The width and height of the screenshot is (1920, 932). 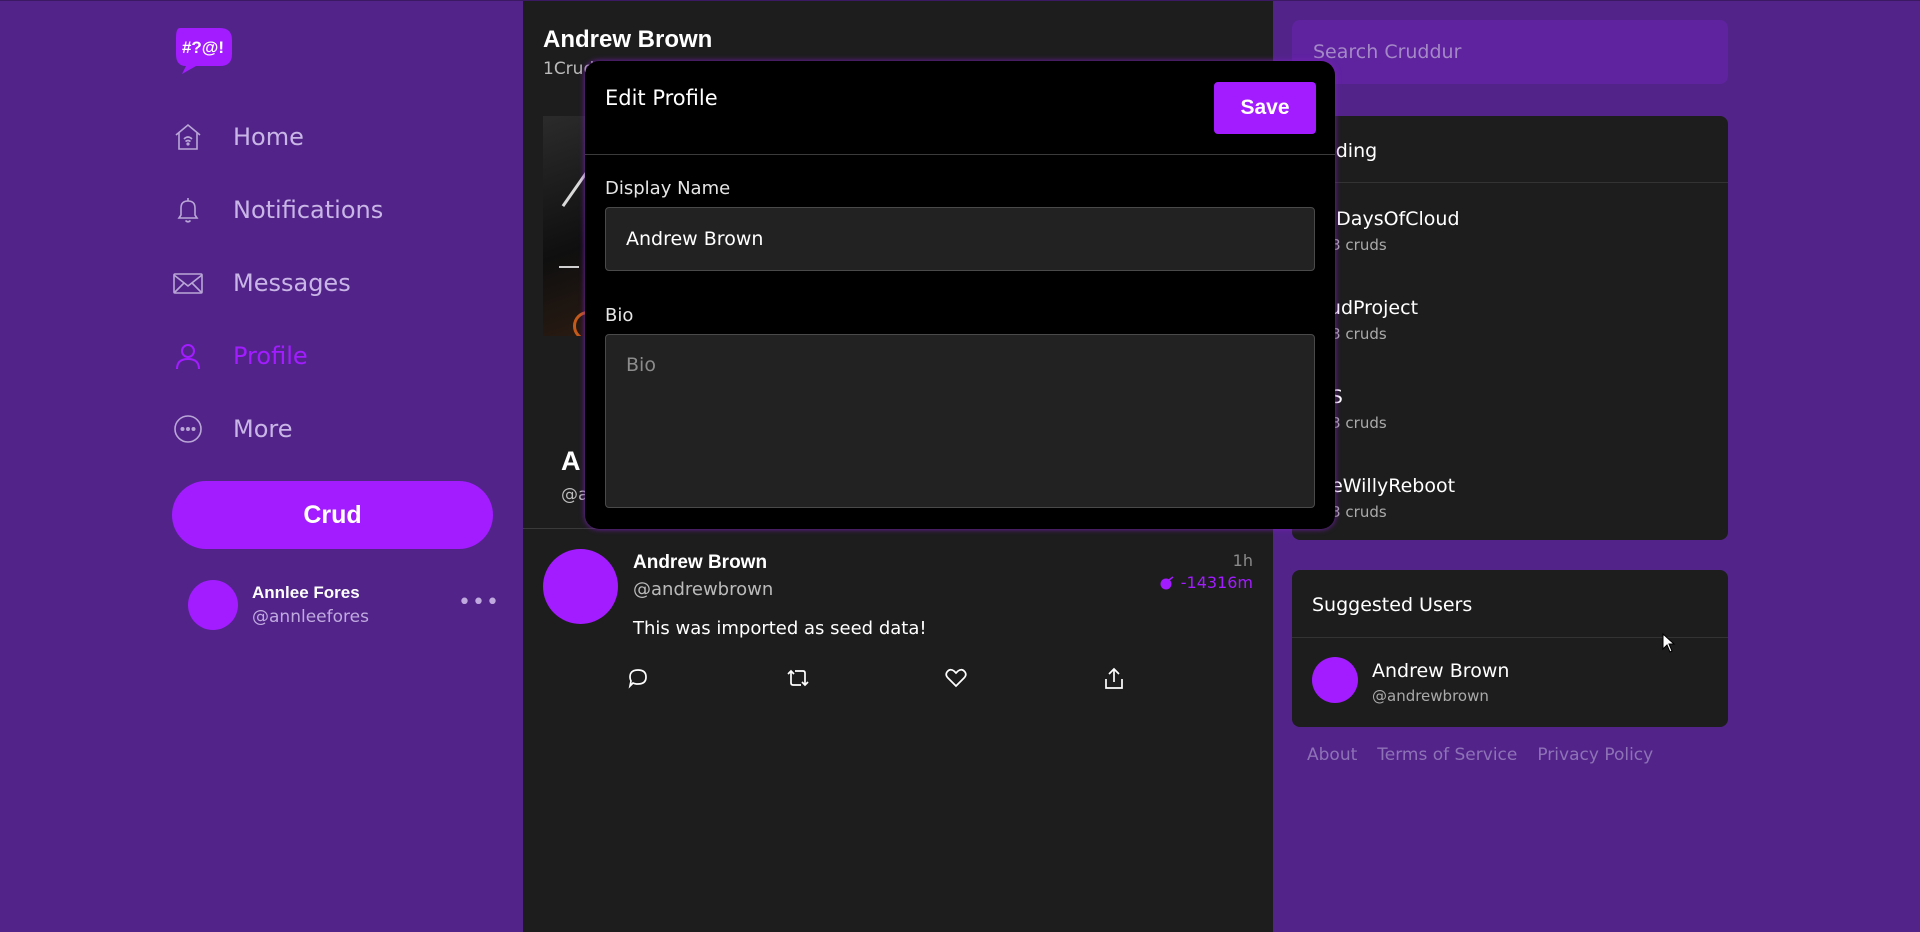 I want to click on dialog-title: Edit Profile, so click(x=661, y=98).